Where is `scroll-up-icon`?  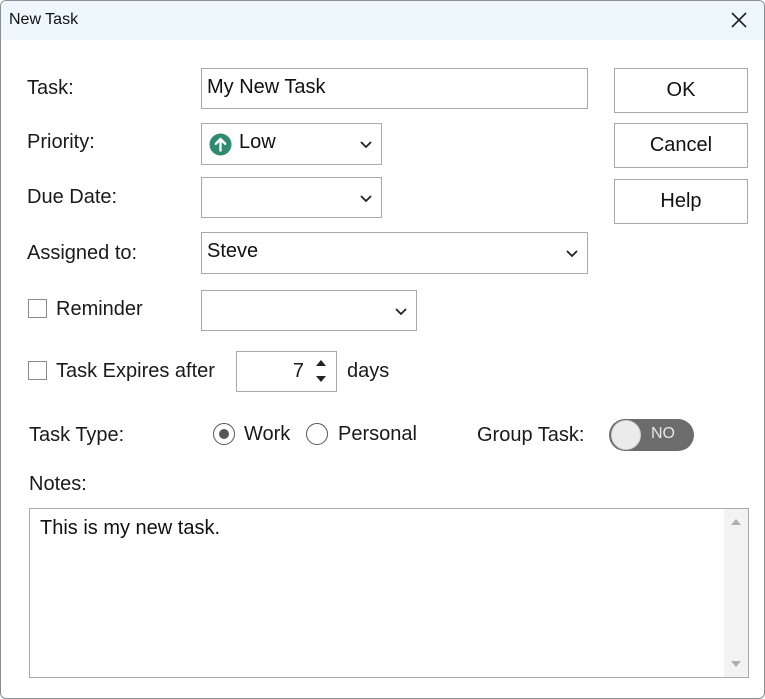
scroll-up-icon is located at coordinates (736, 522).